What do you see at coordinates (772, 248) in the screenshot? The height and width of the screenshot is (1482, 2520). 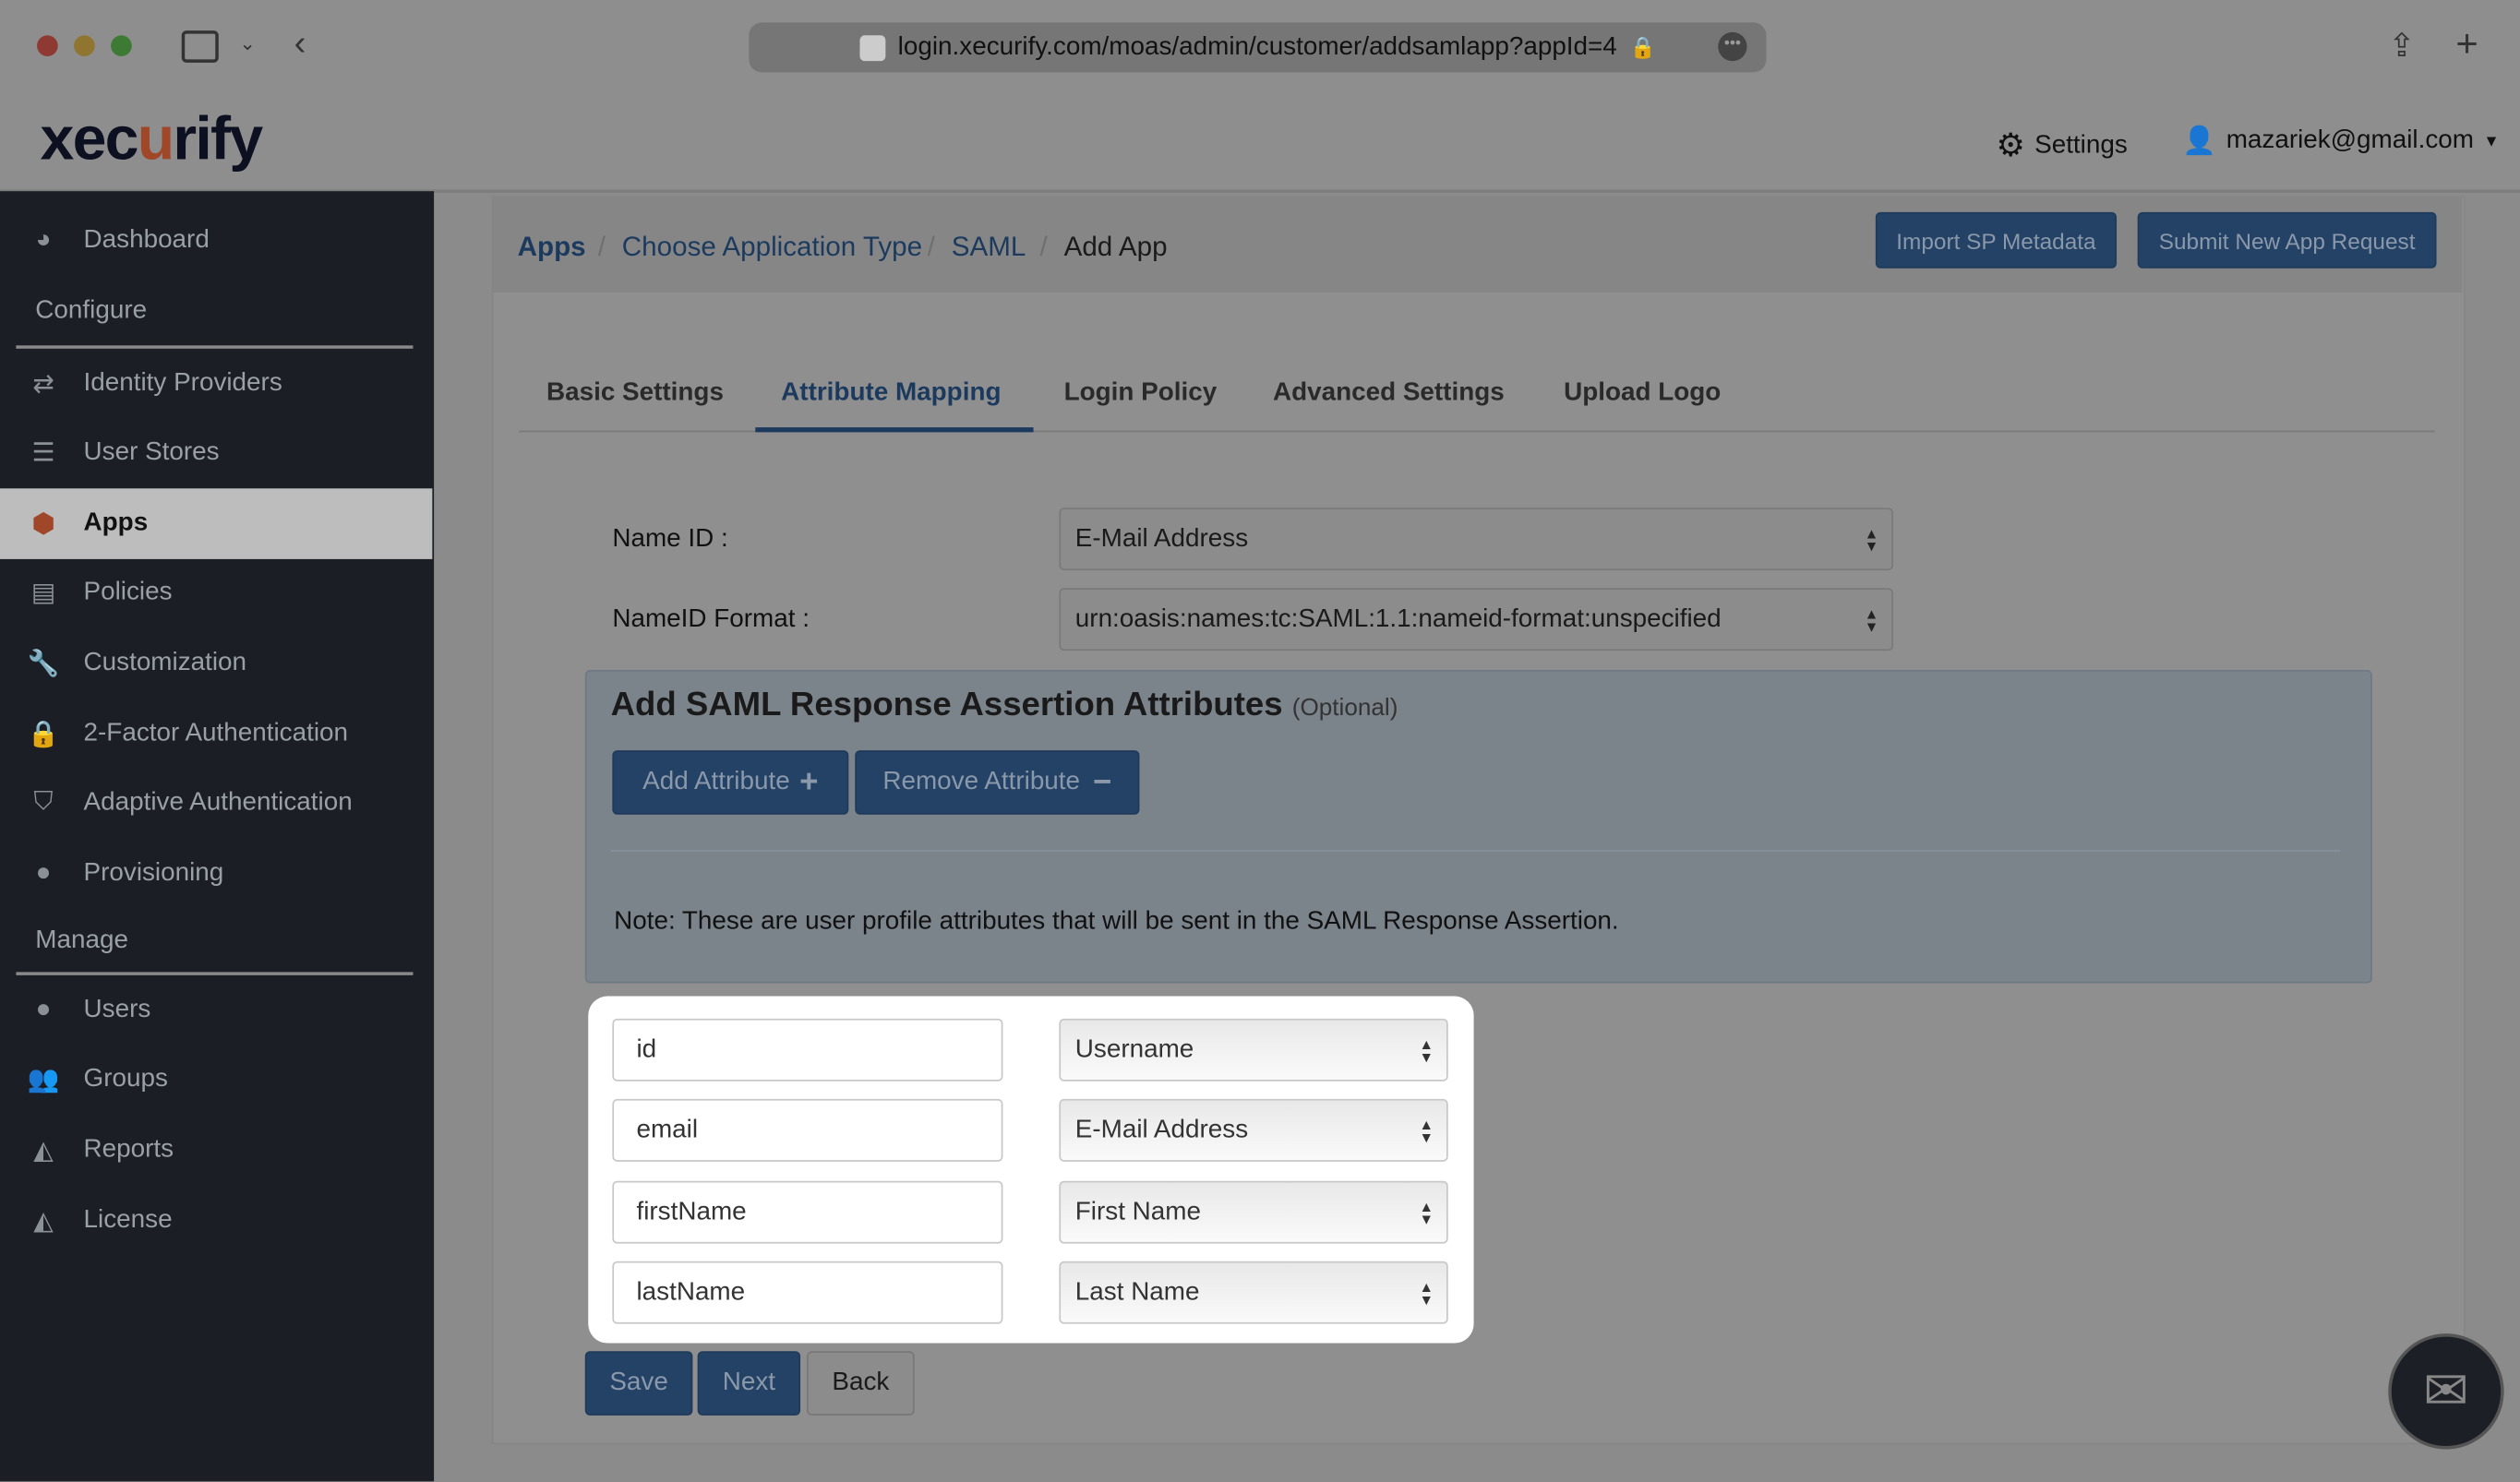 I see `breadcrumb-choose-type: Choose Application Type` at bounding box center [772, 248].